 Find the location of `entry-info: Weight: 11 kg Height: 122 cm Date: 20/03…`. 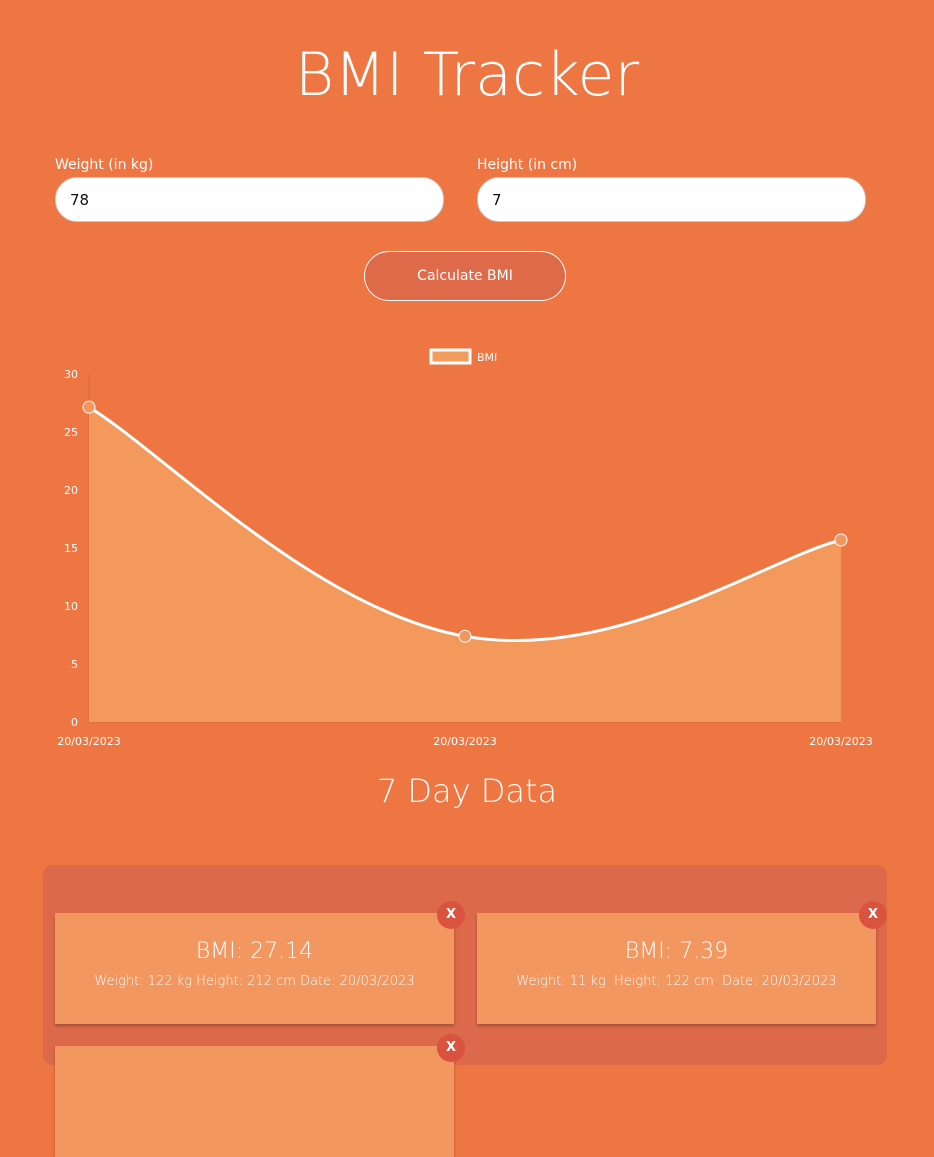

entry-info: Weight: 11 kg Height: 122 cm Date: 20/03… is located at coordinates (676, 981).